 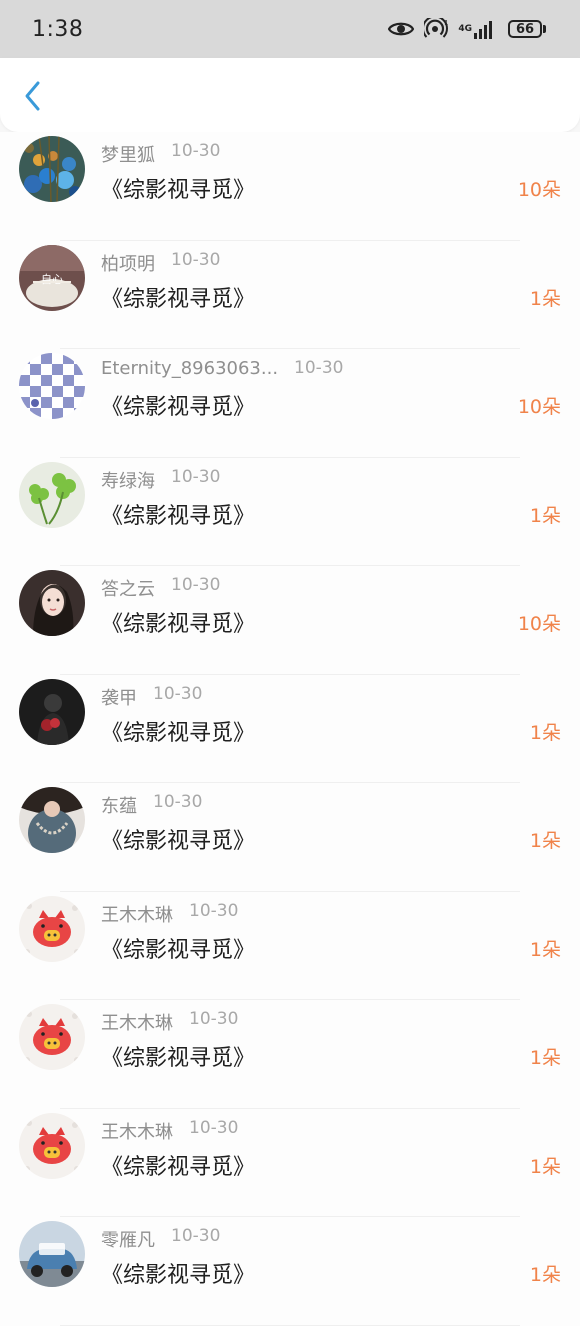 I want to click on name-line: 寿绿海 10-30, so click(x=160, y=480).